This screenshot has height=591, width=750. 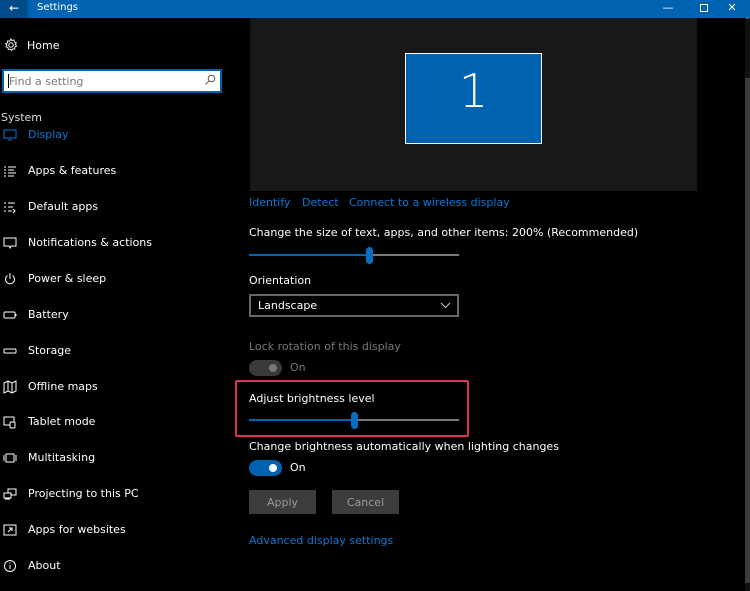 What do you see at coordinates (473, 91) in the screenshot?
I see `monitor-number: 1` at bounding box center [473, 91].